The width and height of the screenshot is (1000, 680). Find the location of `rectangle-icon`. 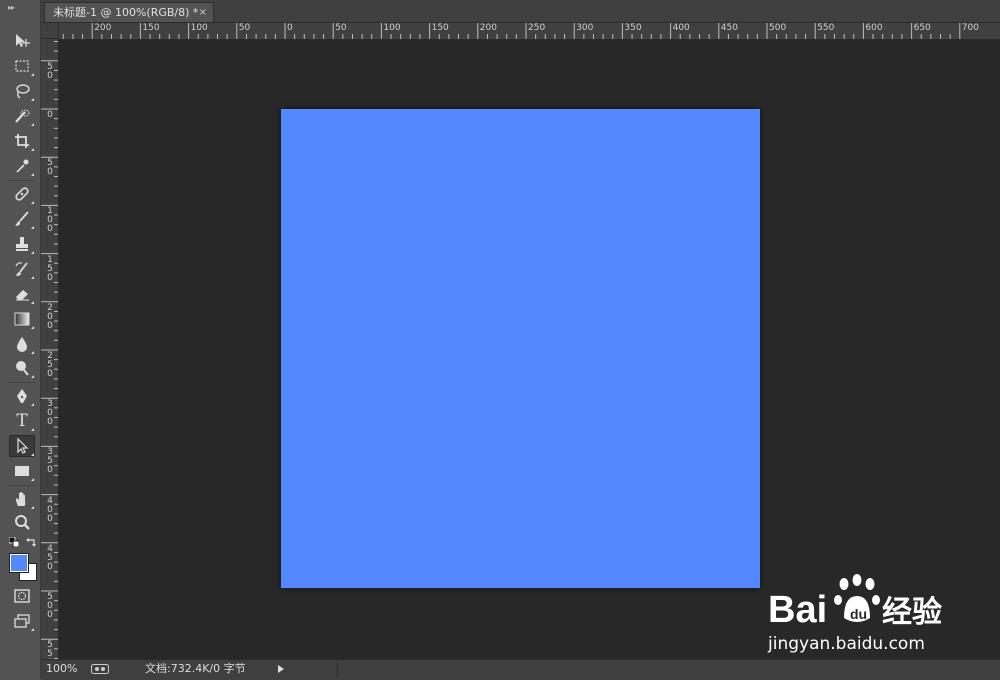

rectangle-icon is located at coordinates (22, 471).